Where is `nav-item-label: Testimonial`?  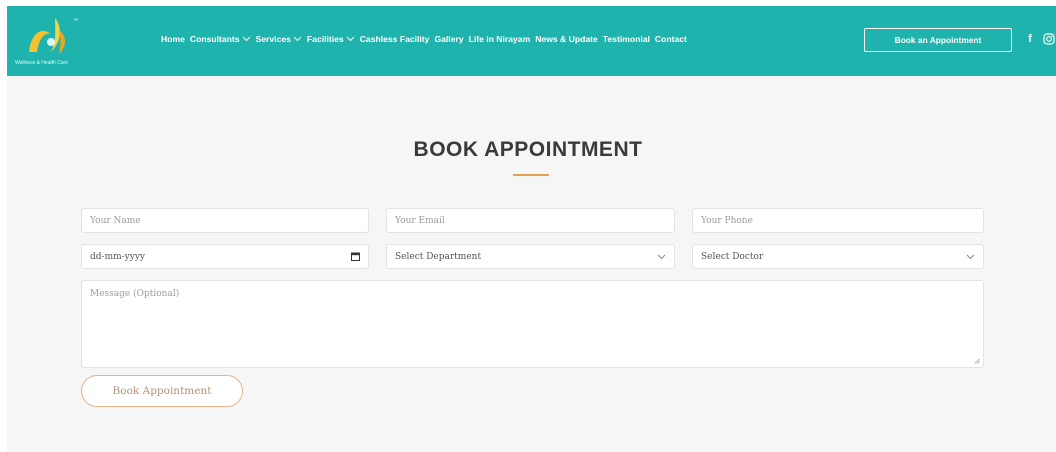 nav-item-label: Testimonial is located at coordinates (626, 39).